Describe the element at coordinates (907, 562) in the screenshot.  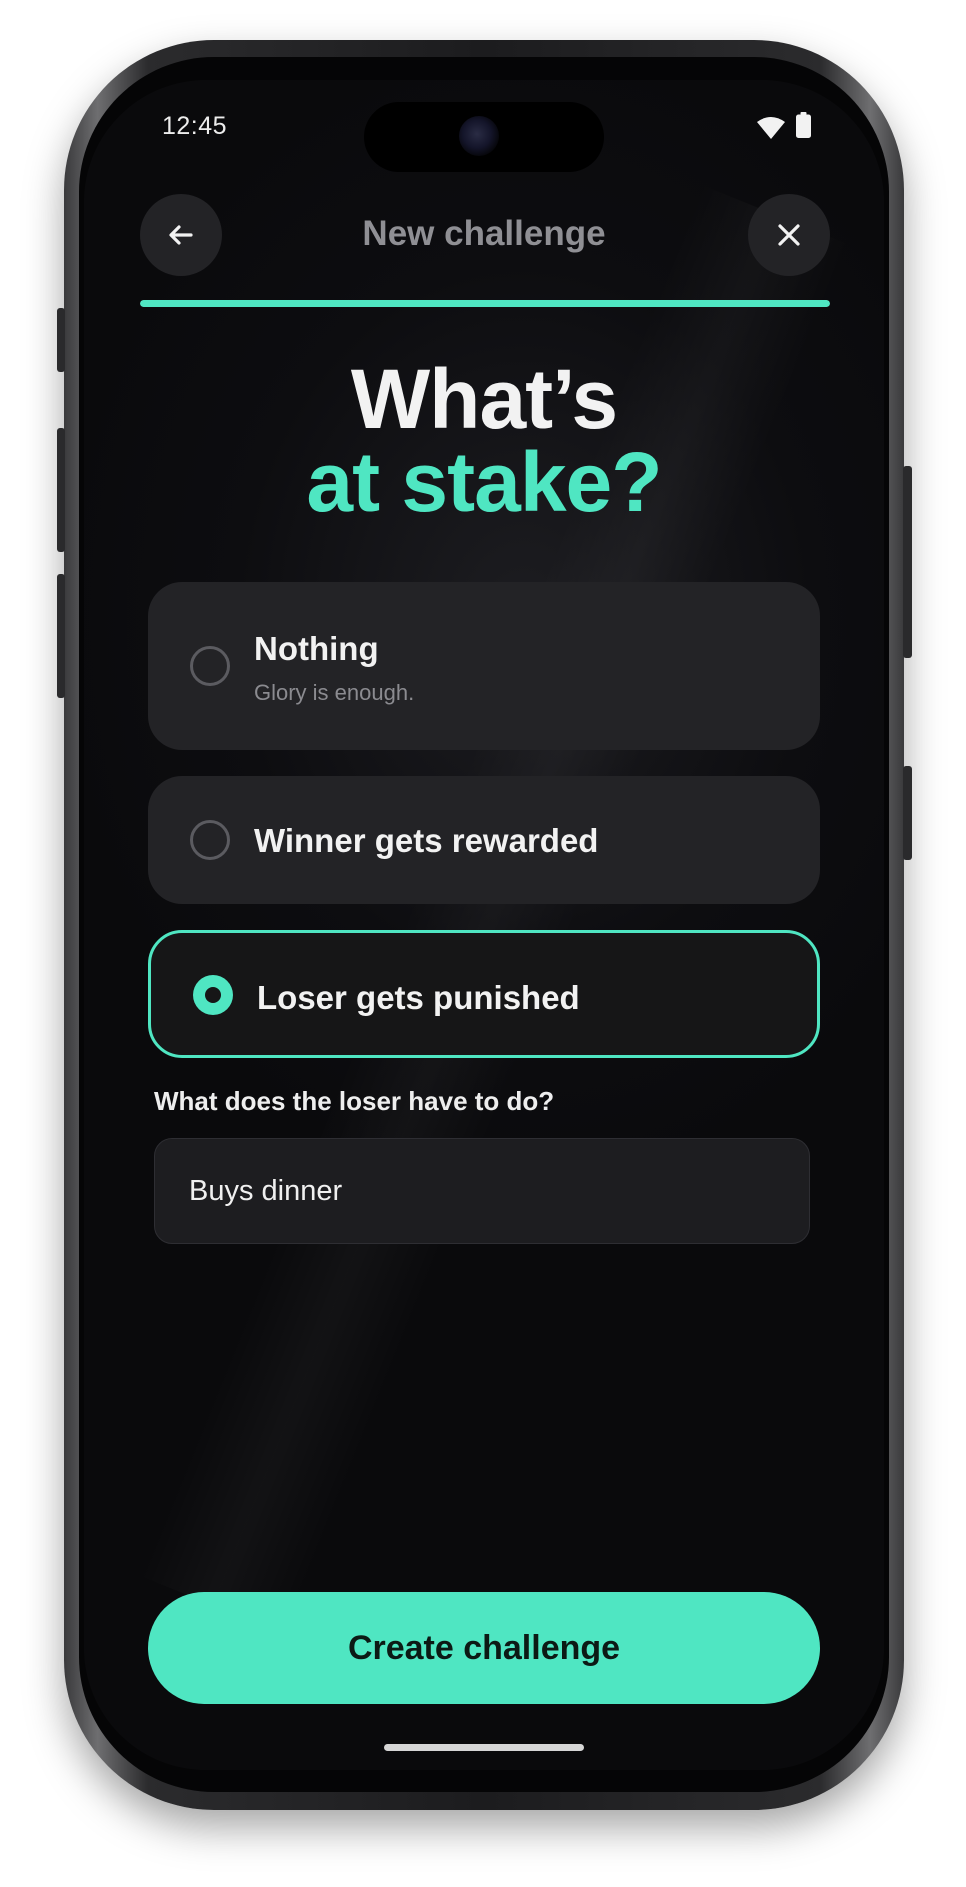
I see `power-button` at that location.